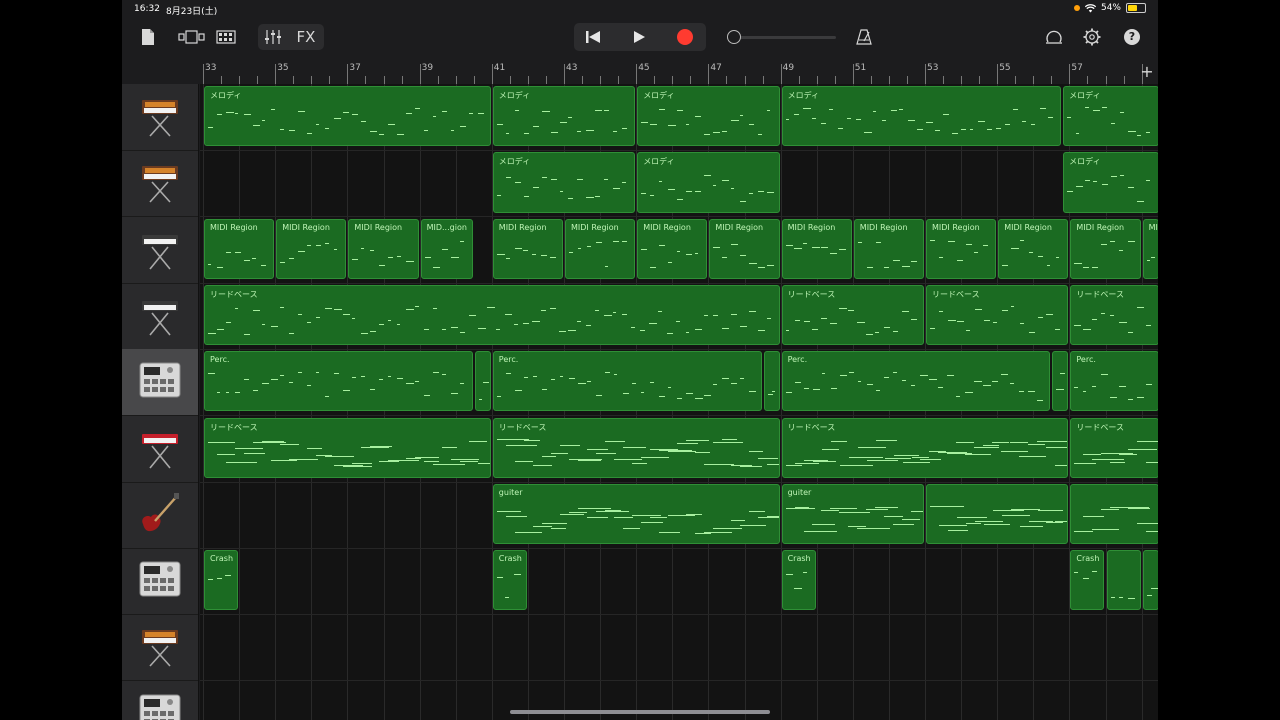 Image resolution: width=1280 pixels, height=720 pixels. What do you see at coordinates (1147, 71) in the screenshot?
I see `add-section-button: +` at bounding box center [1147, 71].